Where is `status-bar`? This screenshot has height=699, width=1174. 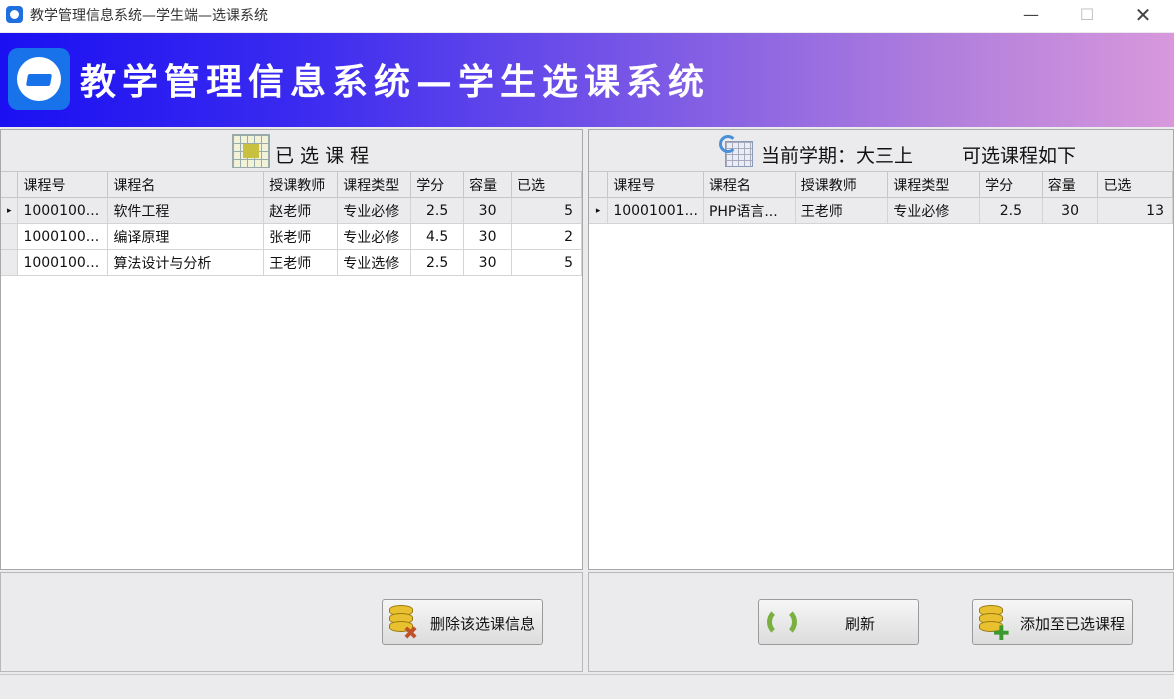 status-bar is located at coordinates (587, 686).